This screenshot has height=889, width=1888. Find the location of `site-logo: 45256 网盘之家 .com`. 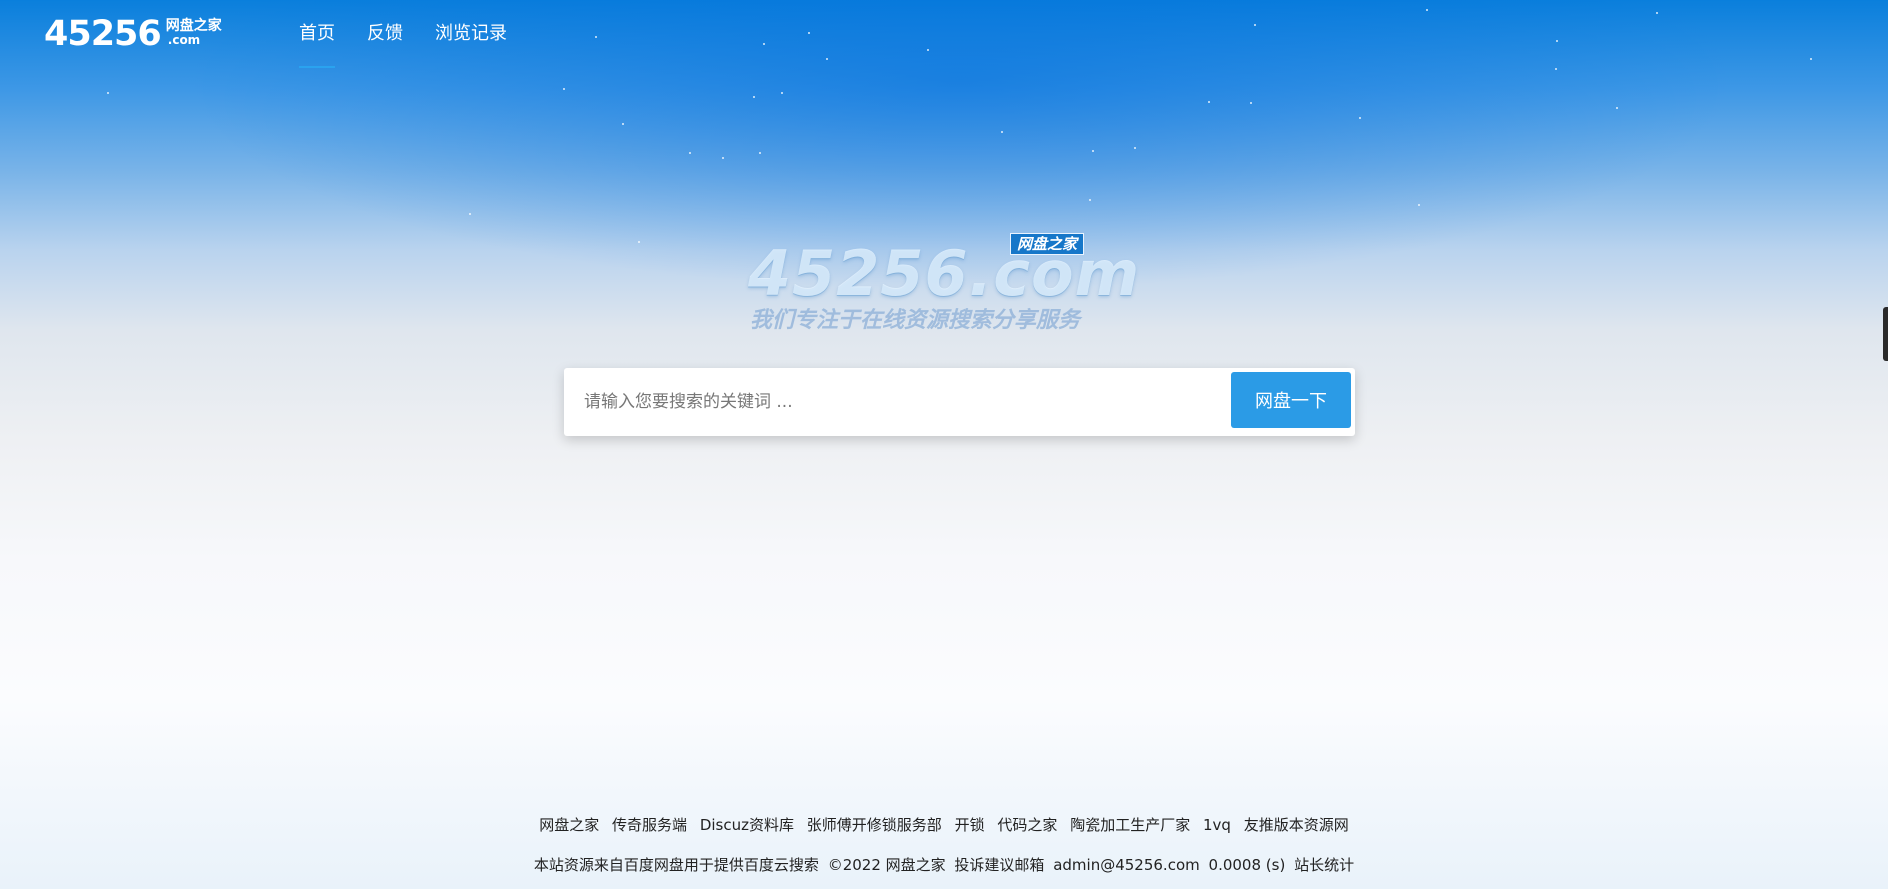

site-logo: 45256 网盘之家 .com is located at coordinates (133, 34).